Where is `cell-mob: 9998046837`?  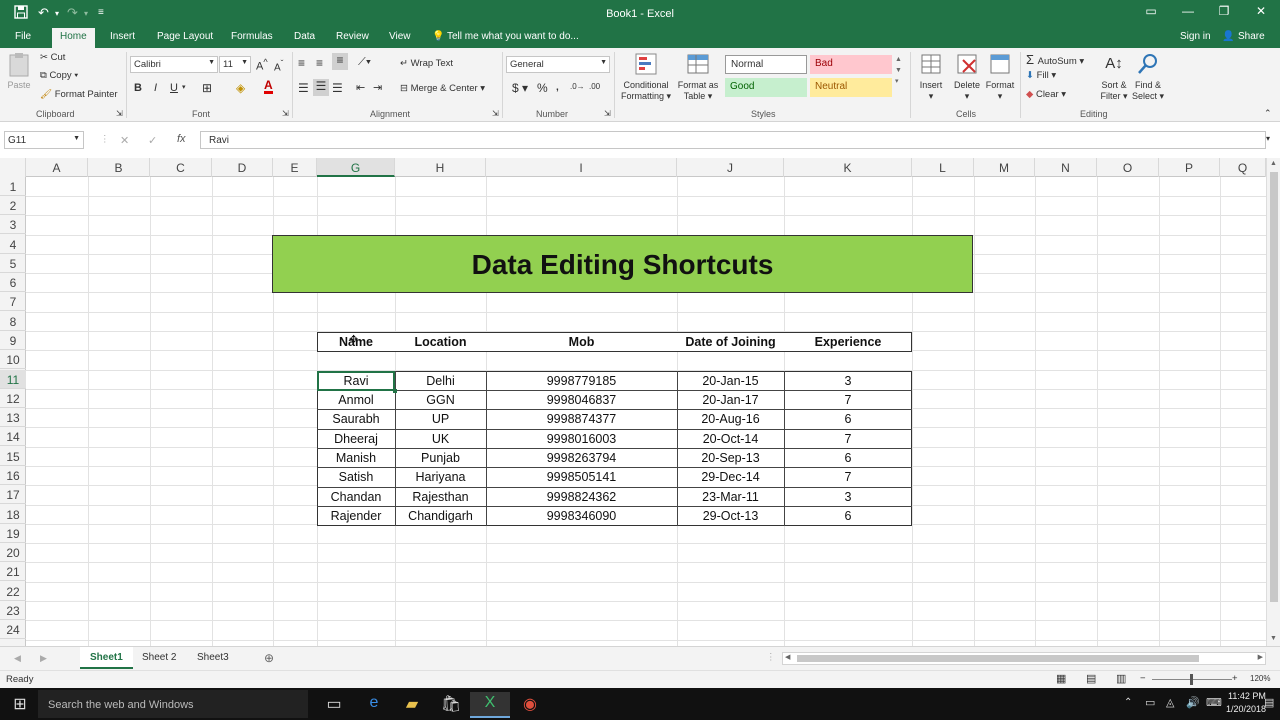 cell-mob: 9998046837 is located at coordinates (581, 399).